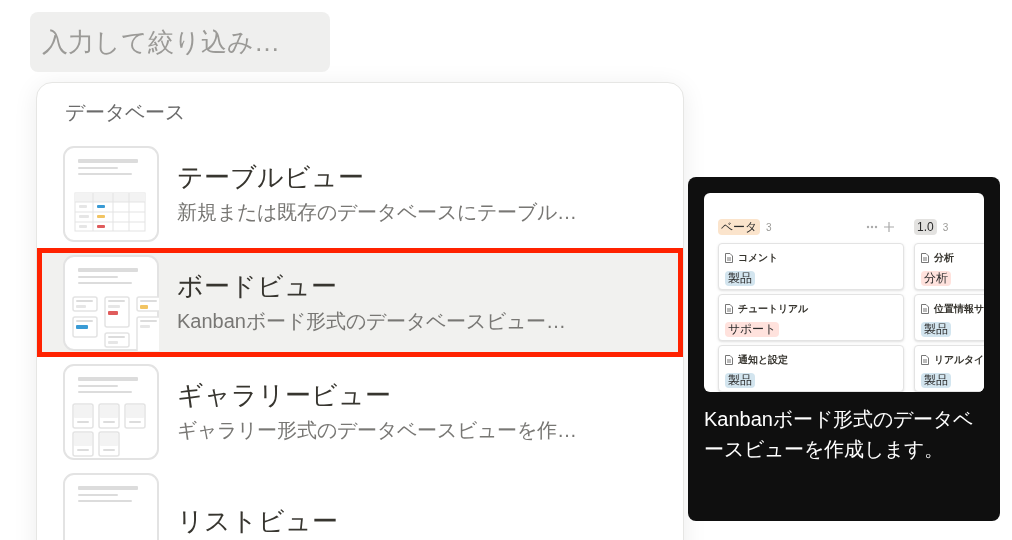  I want to click on menu-item: リストビュー, so click(360, 503).